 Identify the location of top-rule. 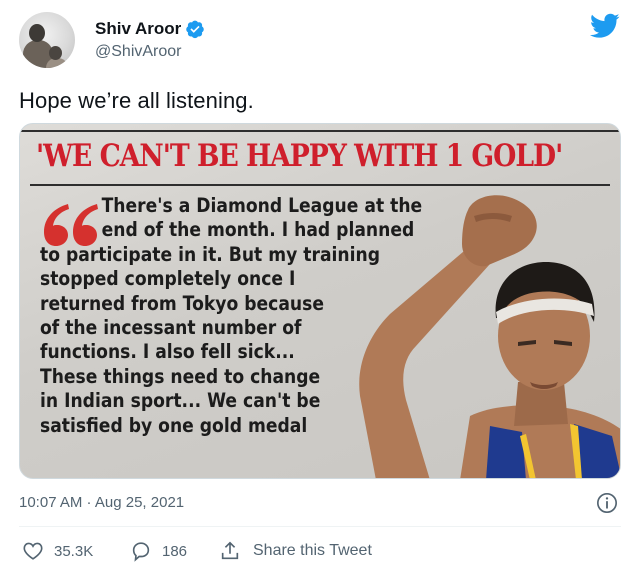
(320, 131).